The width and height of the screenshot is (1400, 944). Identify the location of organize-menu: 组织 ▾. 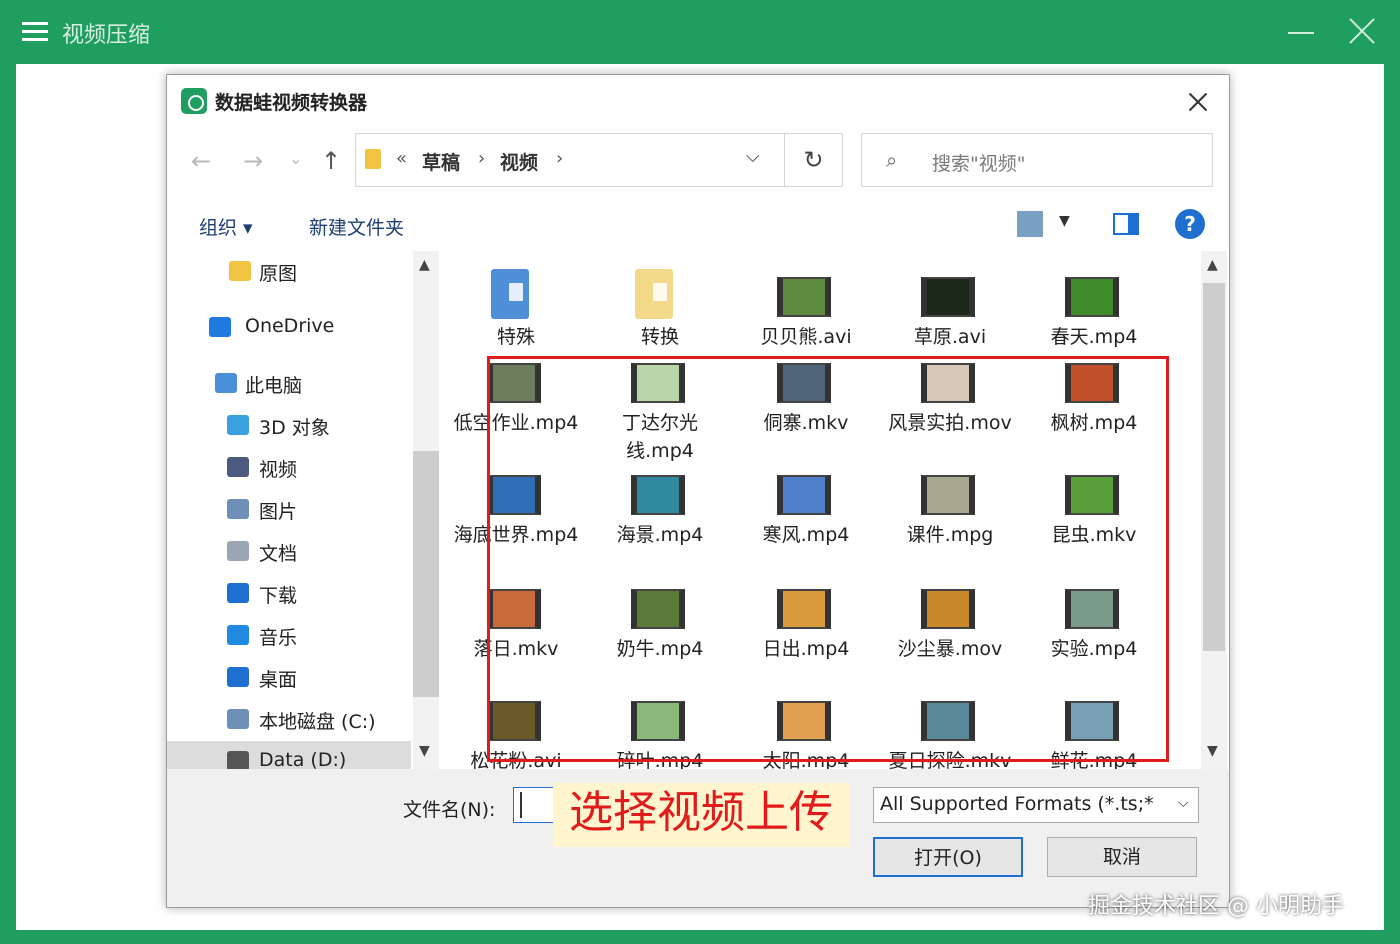
(226, 226).